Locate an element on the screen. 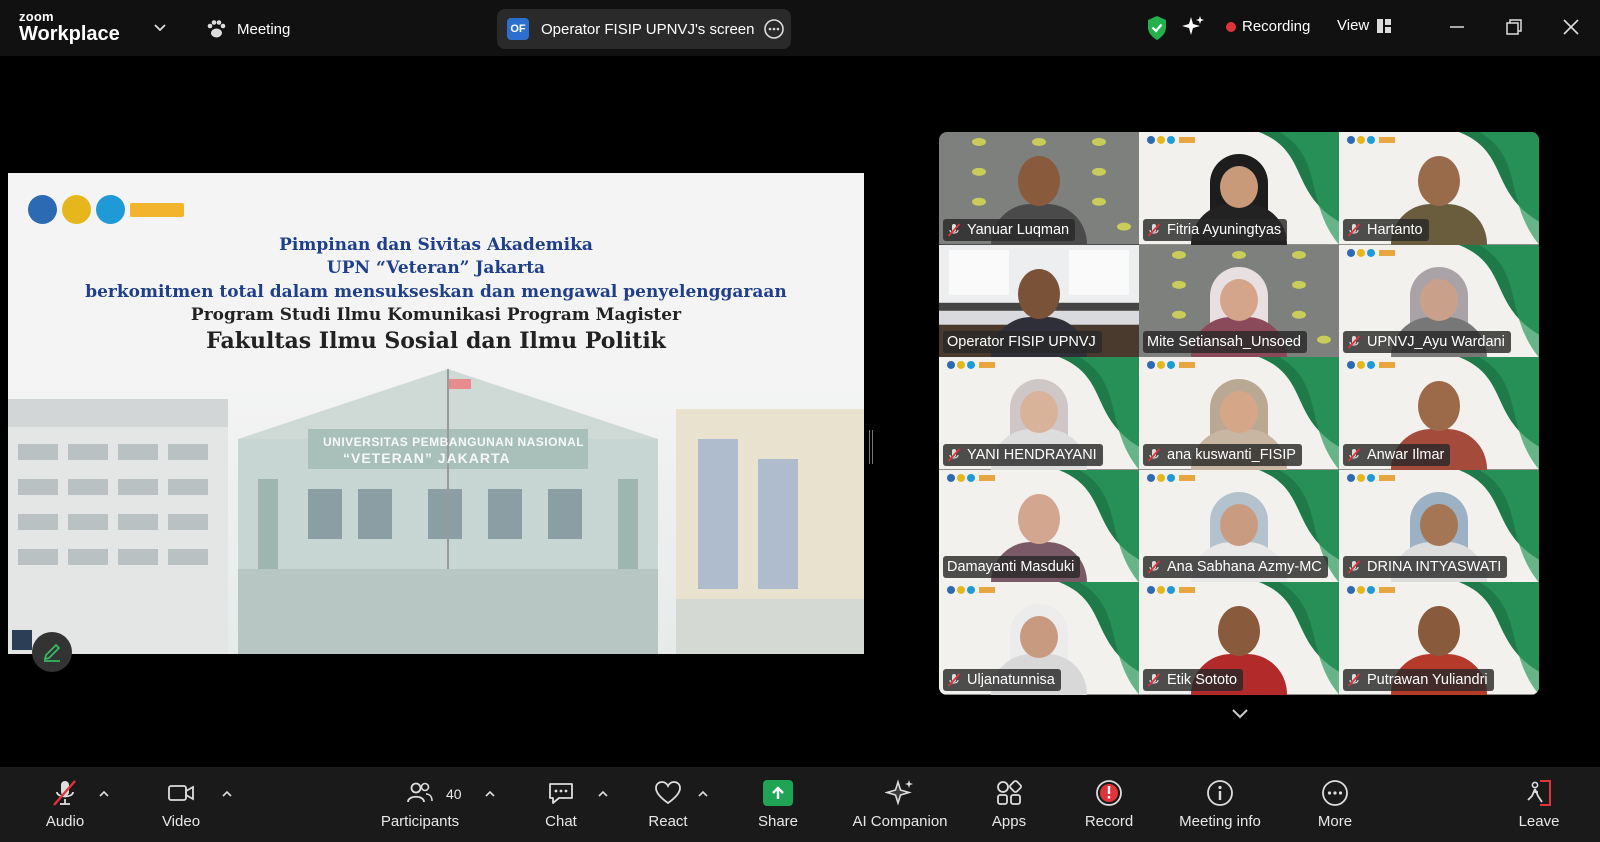 This screenshot has height=842, width=1600. panel-resize-handle is located at coordinates (871, 447).